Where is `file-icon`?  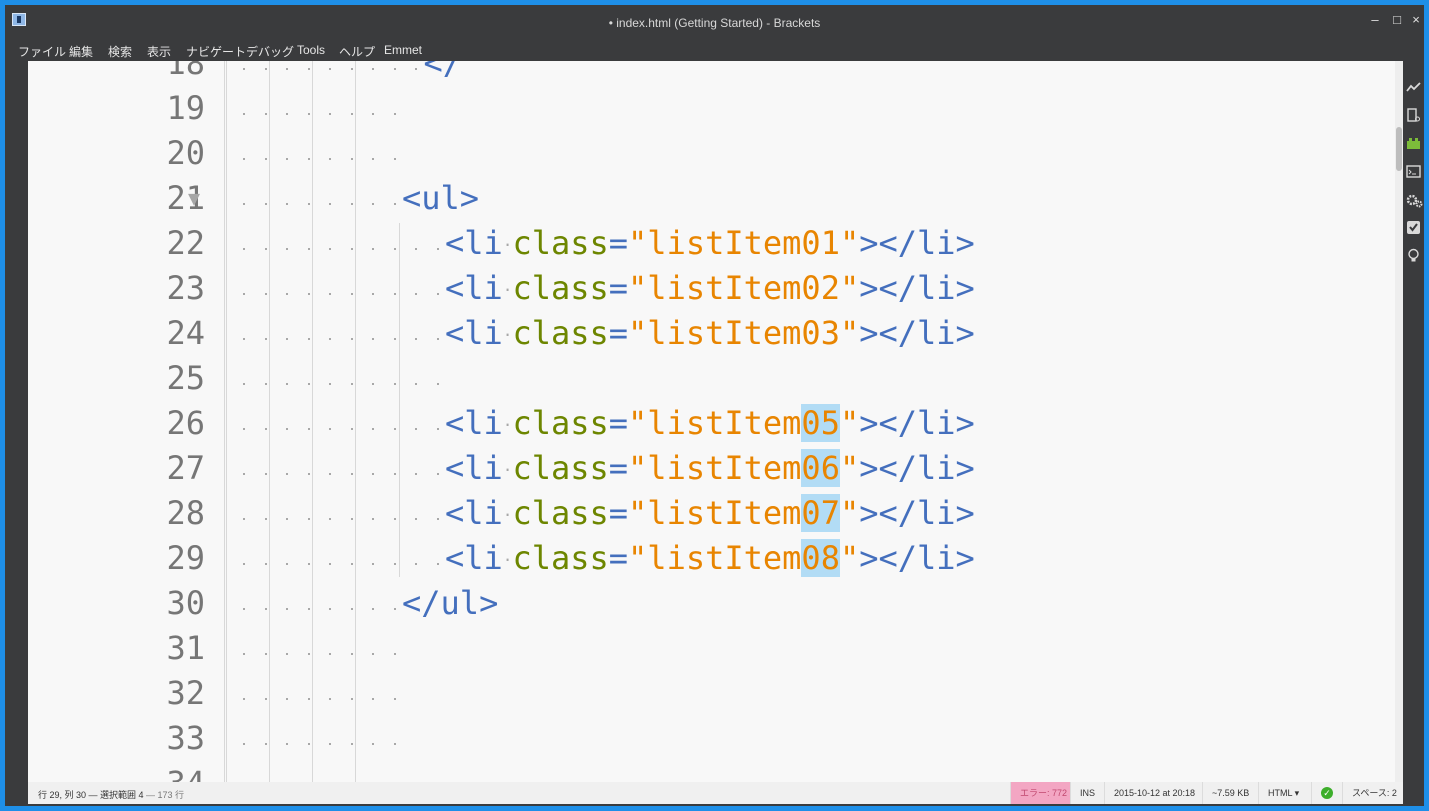 file-icon is located at coordinates (1413, 115).